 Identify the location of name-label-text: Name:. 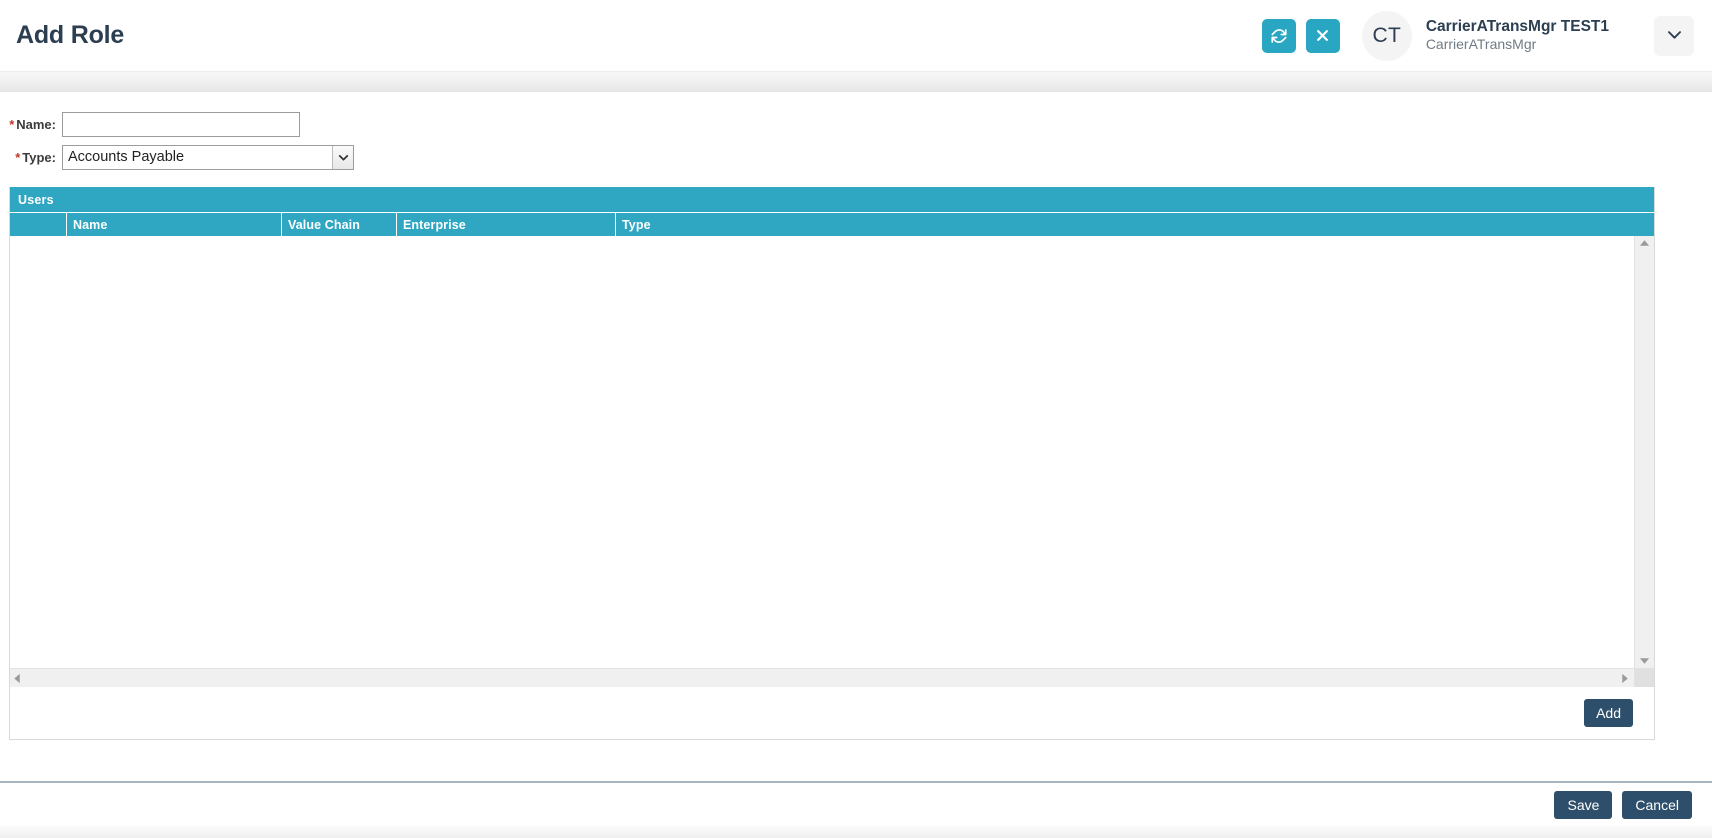
(36, 124).